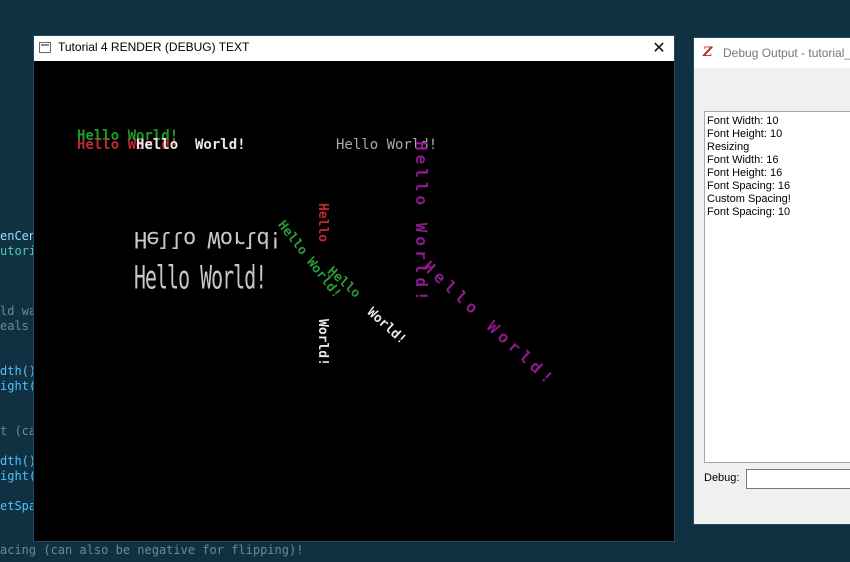 The image size is (850, 562). I want to click on render-text-diag-white-world: World!, so click(386, 326).